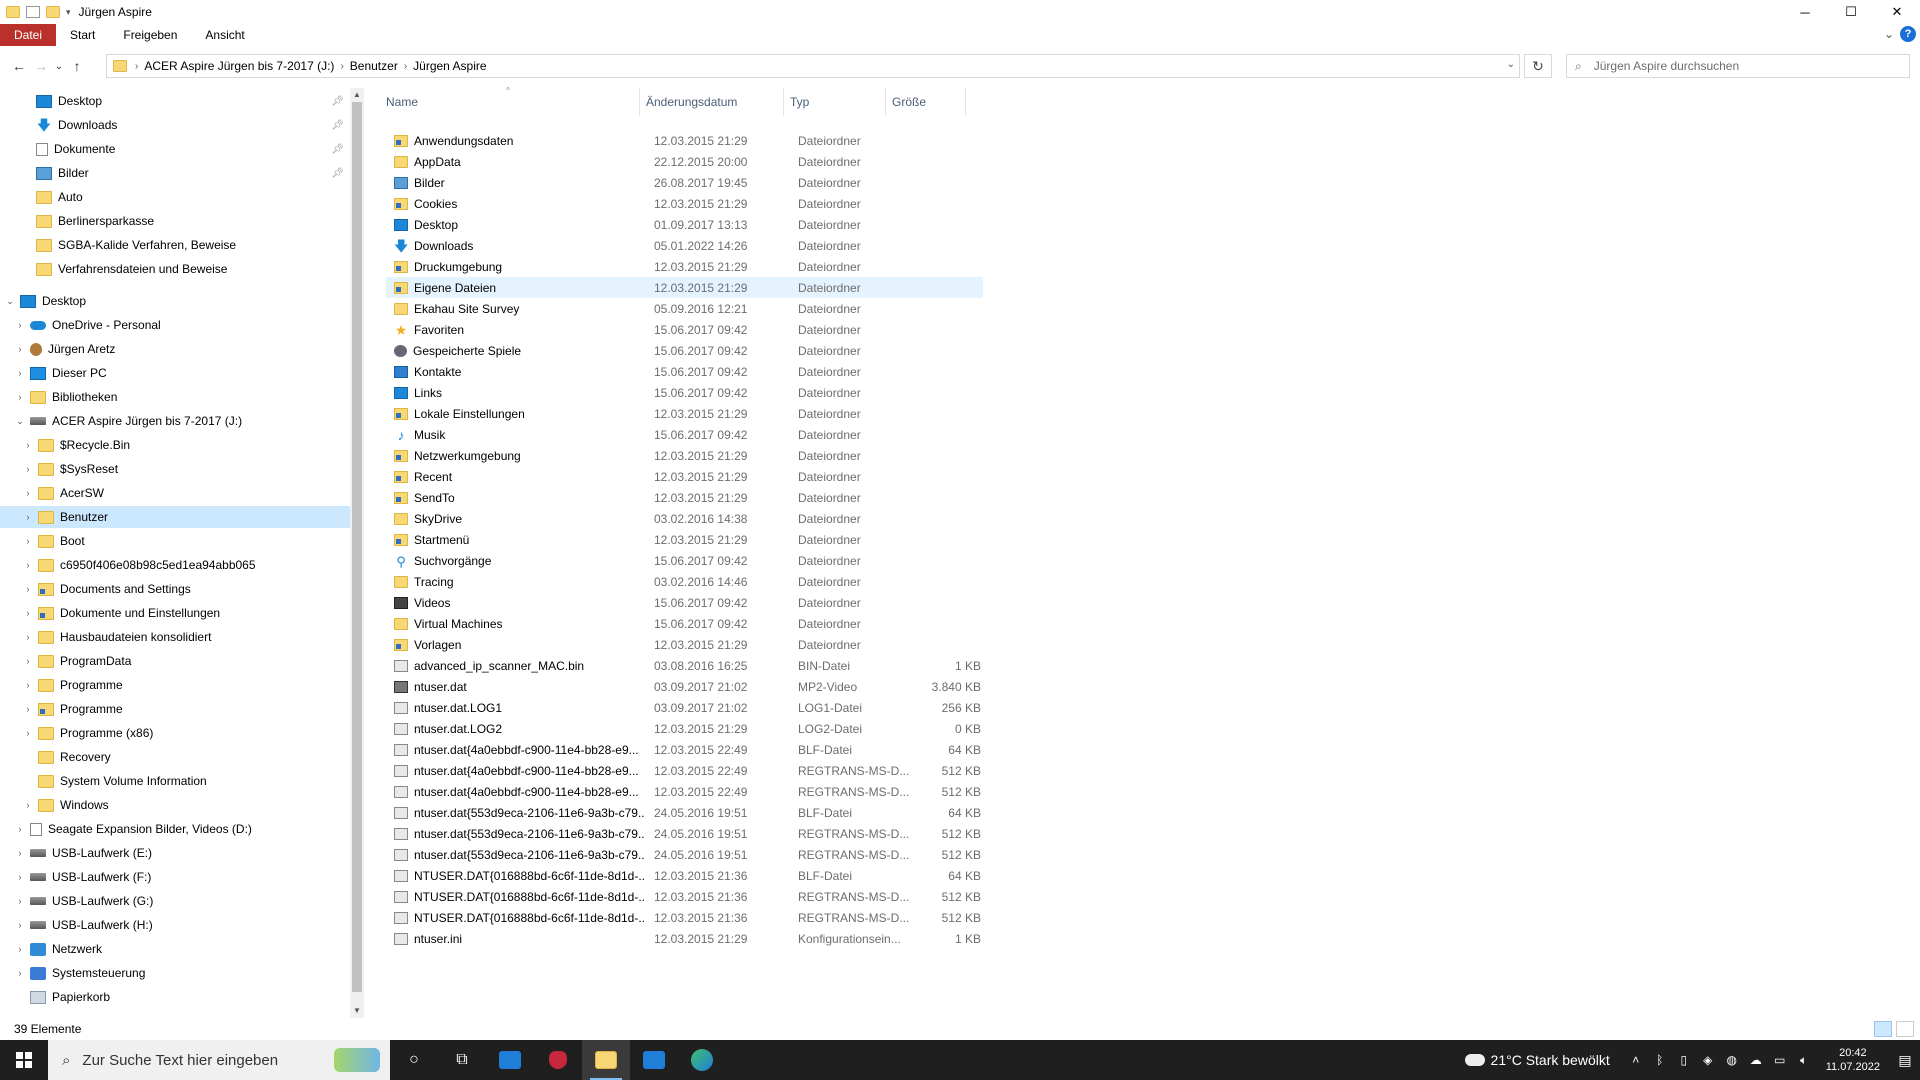 The image size is (1920, 1080). I want to click on onedrive-tray-icon: ☁, so click(1756, 1060).